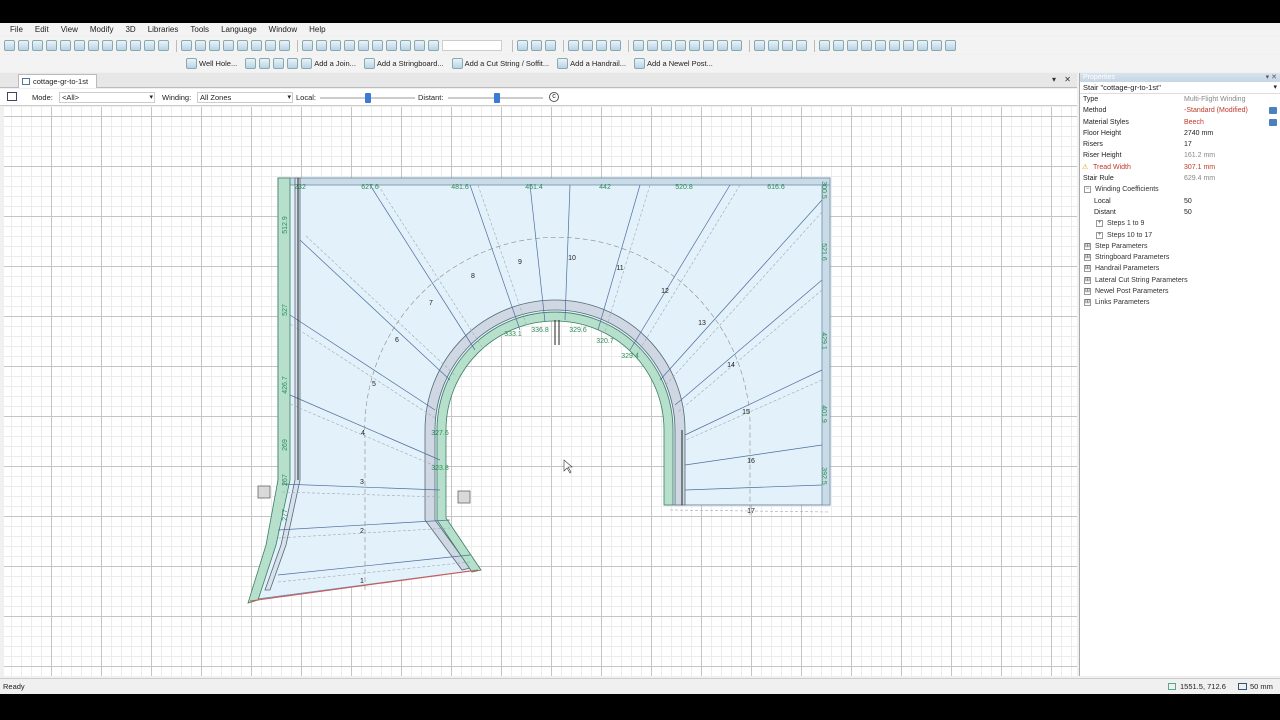 The height and width of the screenshot is (720, 1280). What do you see at coordinates (472, 45) in the screenshot?
I see `command-field` at bounding box center [472, 45].